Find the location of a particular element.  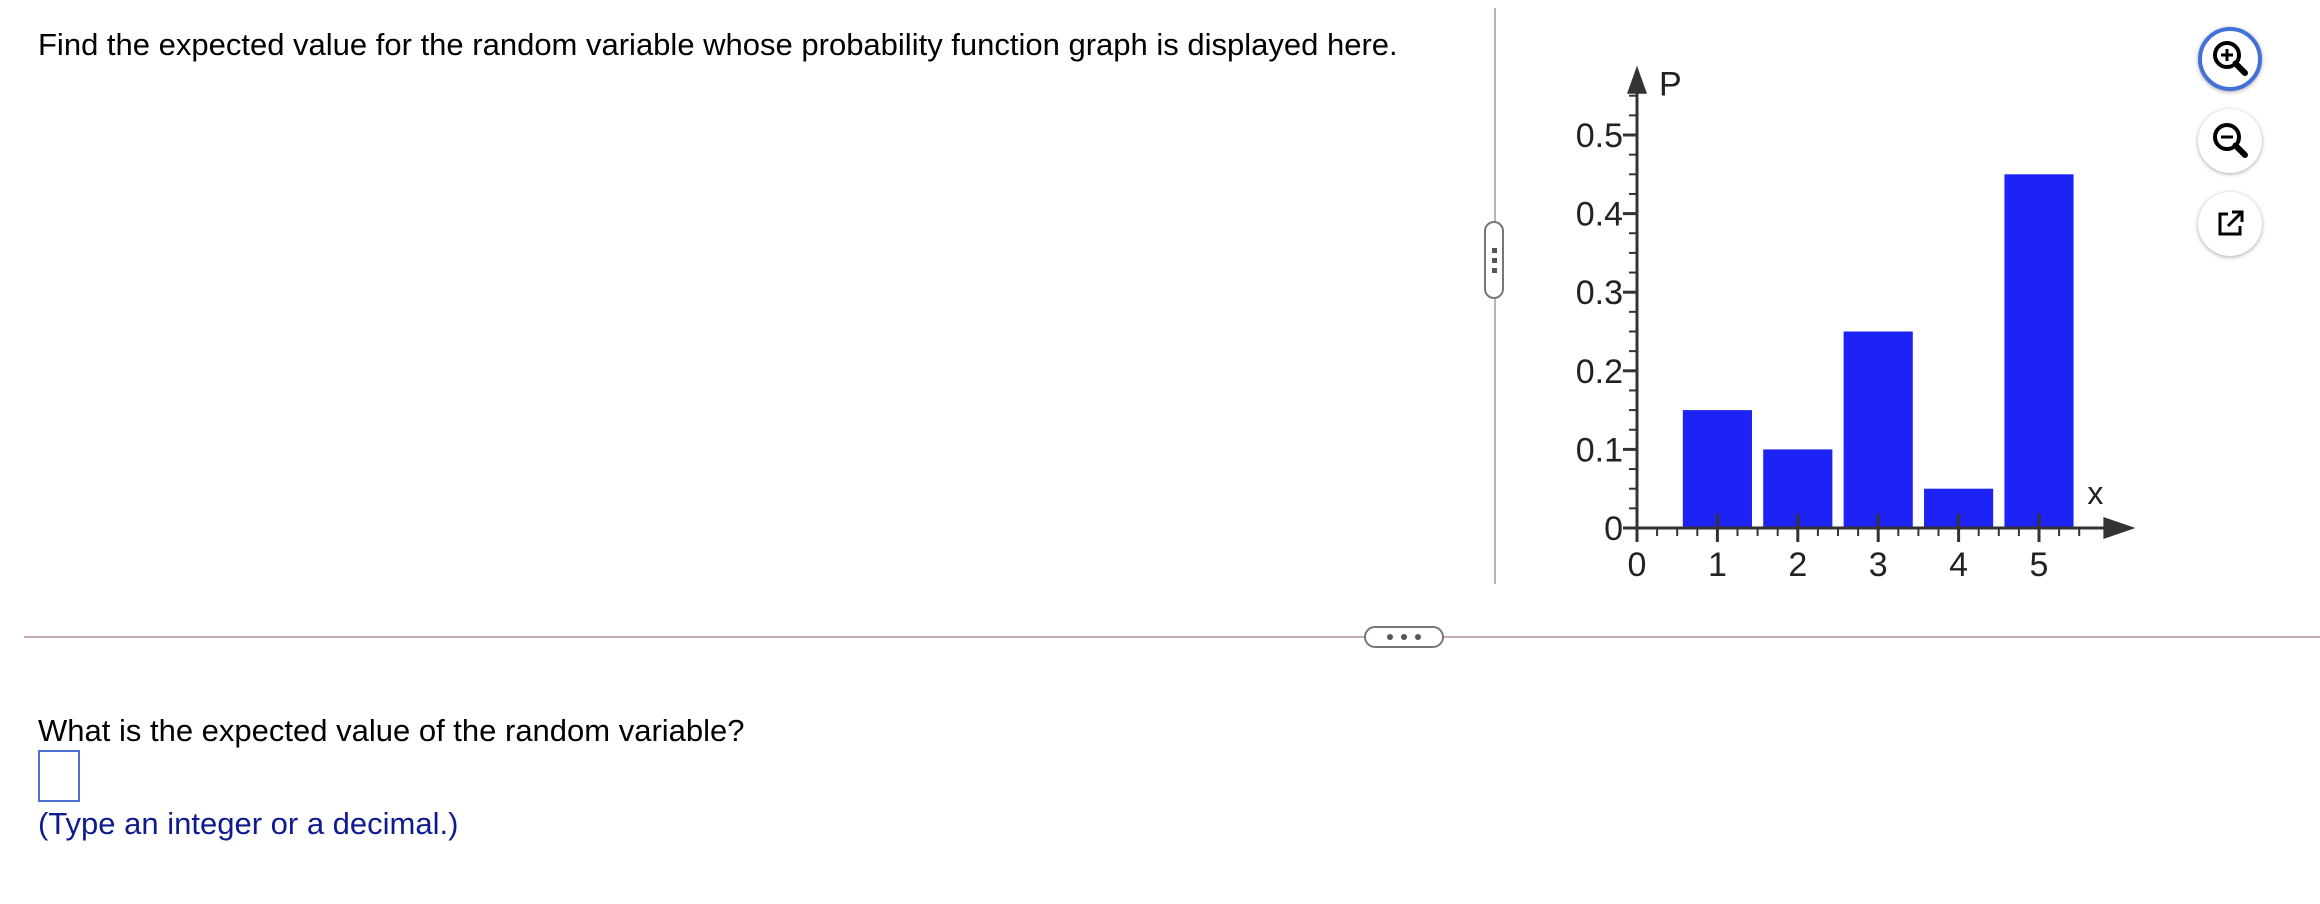

zoom-in-button is located at coordinates (2230, 59).